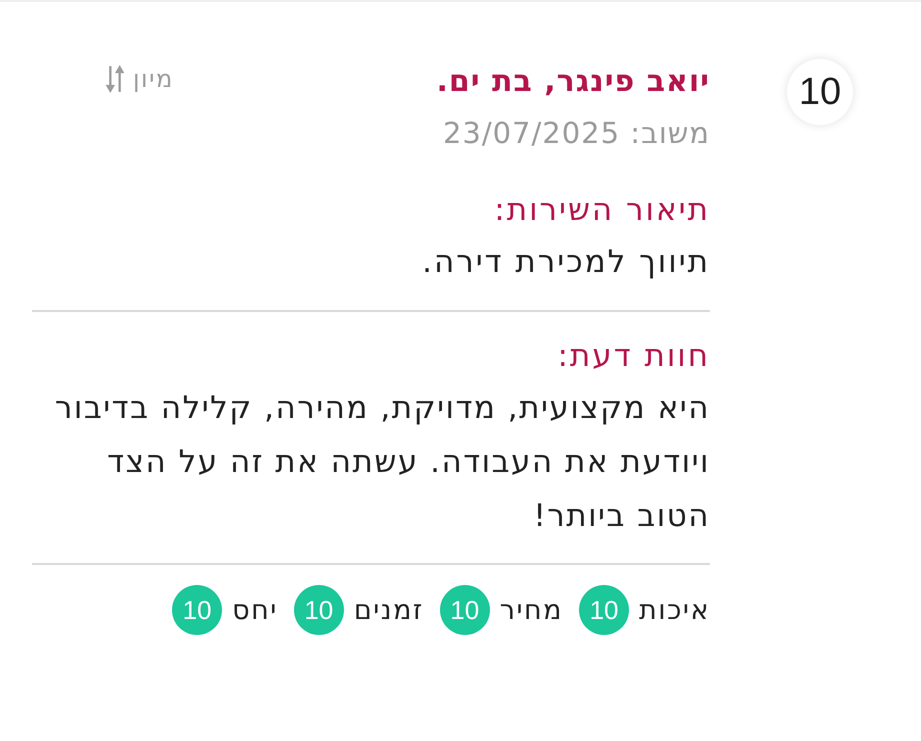 The height and width of the screenshot is (741, 921). I want to click on opinion-heading: חוות דעת:, so click(633, 356).